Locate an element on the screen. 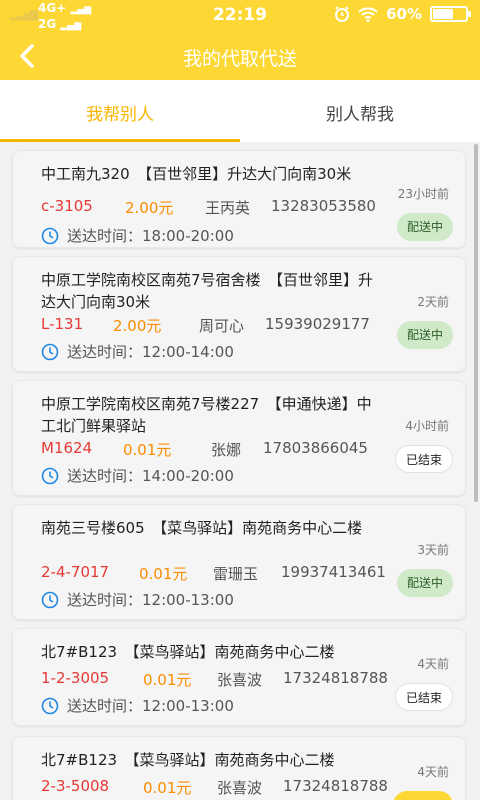 The image size is (480, 800). delivery-time-row: 送达时间：14:00-20:00 is located at coordinates (137, 475).